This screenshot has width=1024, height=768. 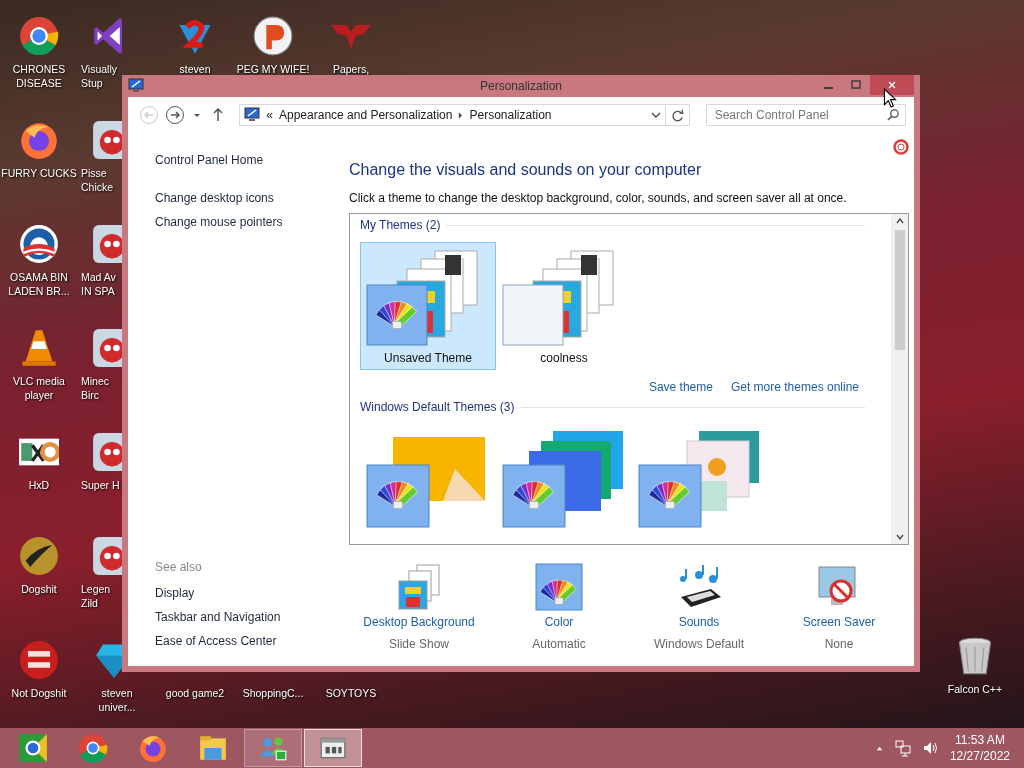 I want to click on refresh-button, so click(x=677, y=115).